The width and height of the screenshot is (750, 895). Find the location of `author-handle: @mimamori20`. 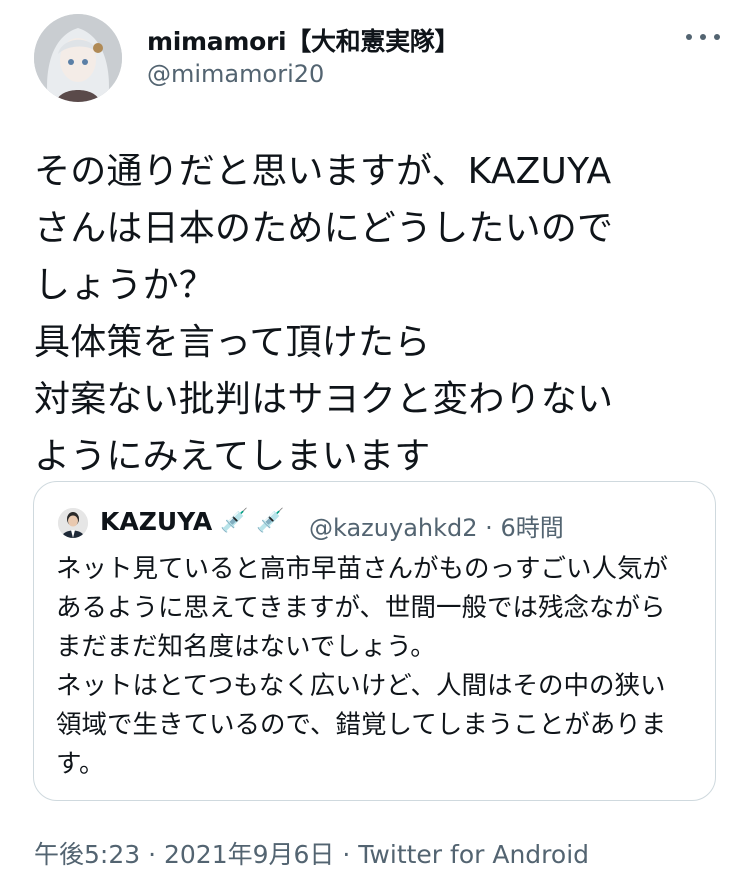

author-handle: @mimamori20 is located at coordinates (235, 74).